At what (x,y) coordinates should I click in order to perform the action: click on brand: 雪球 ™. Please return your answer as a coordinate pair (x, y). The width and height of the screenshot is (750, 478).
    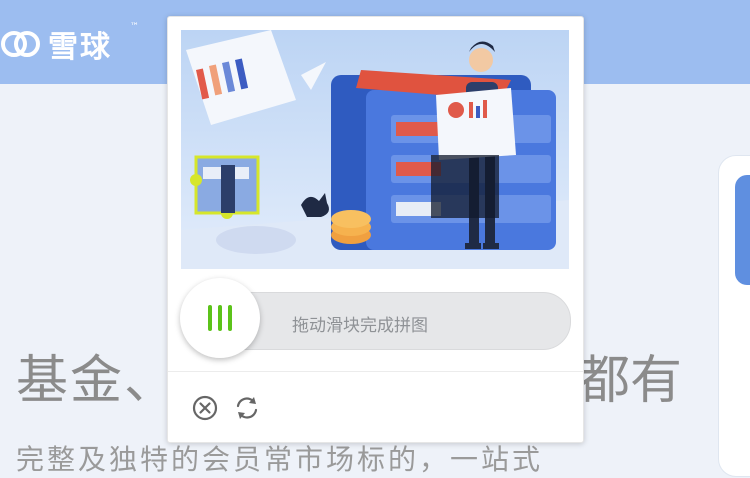
    Looking at the image, I should click on (69, 44).